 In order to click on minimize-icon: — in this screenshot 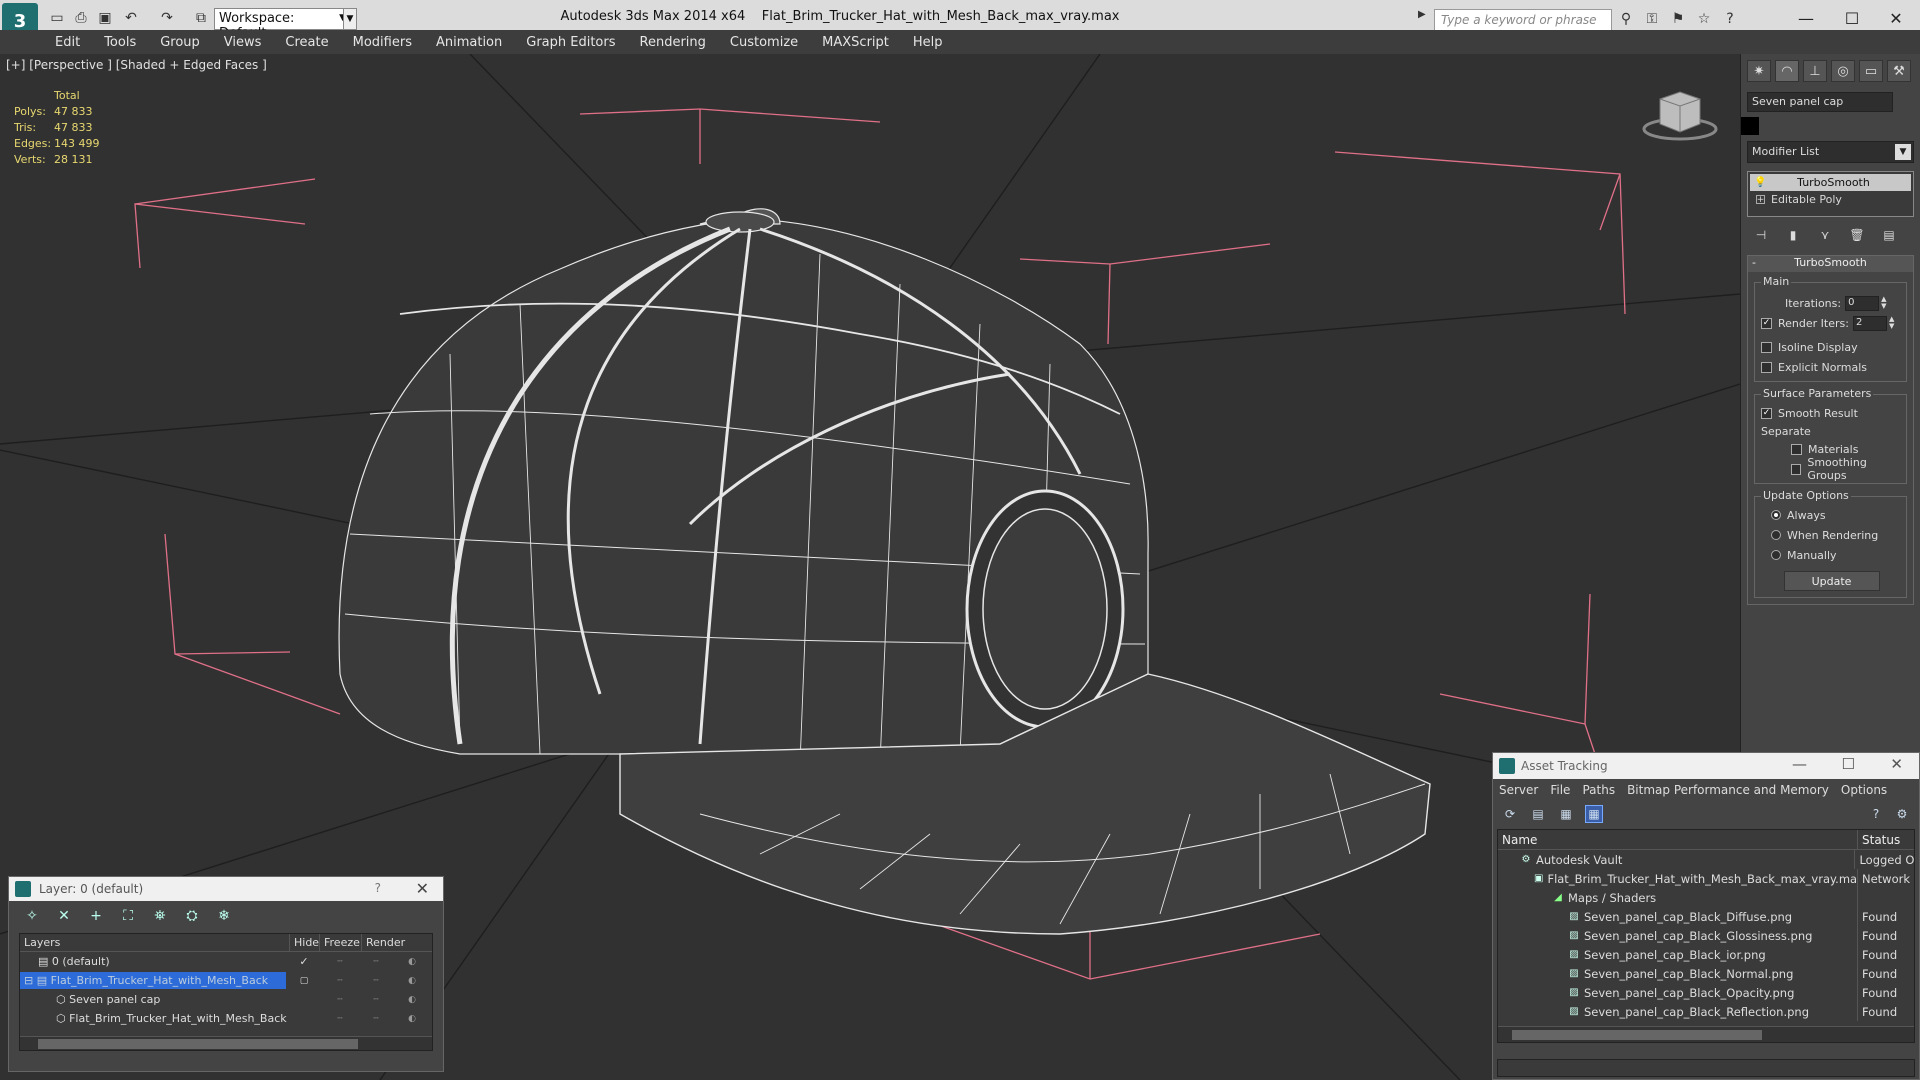, I will do `click(1806, 18)`.